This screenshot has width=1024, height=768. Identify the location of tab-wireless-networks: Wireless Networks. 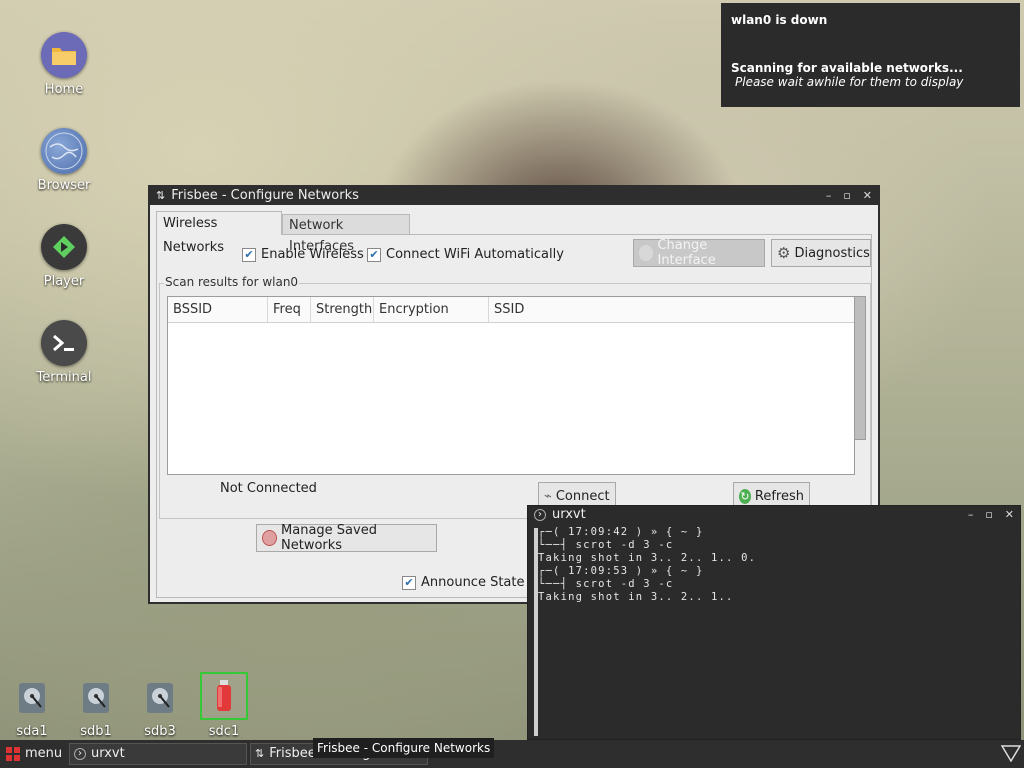
(219, 233).